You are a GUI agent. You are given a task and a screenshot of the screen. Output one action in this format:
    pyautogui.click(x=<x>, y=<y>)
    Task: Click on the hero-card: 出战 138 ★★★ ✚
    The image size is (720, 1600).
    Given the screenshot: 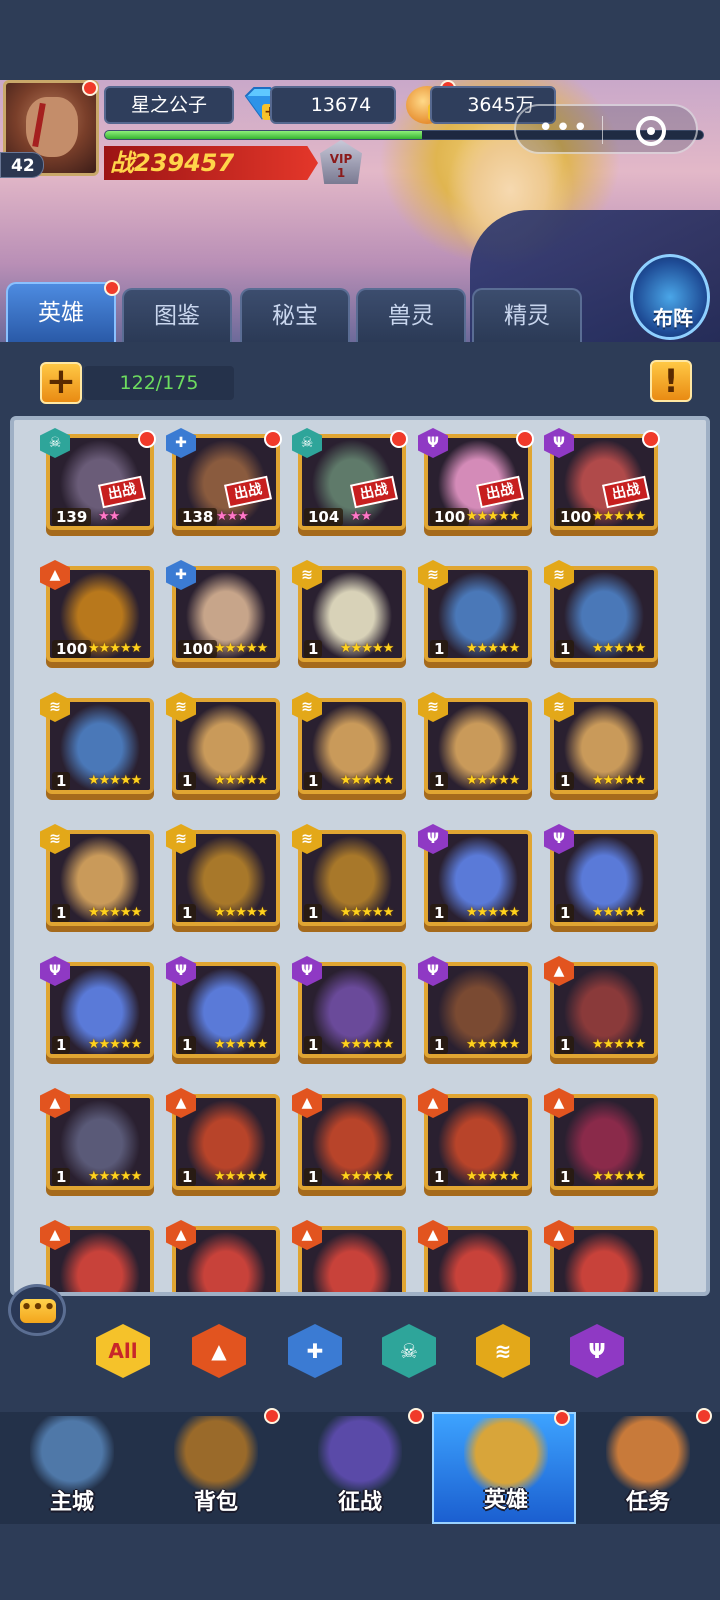 What is the action you would take?
    pyautogui.click(x=224, y=485)
    